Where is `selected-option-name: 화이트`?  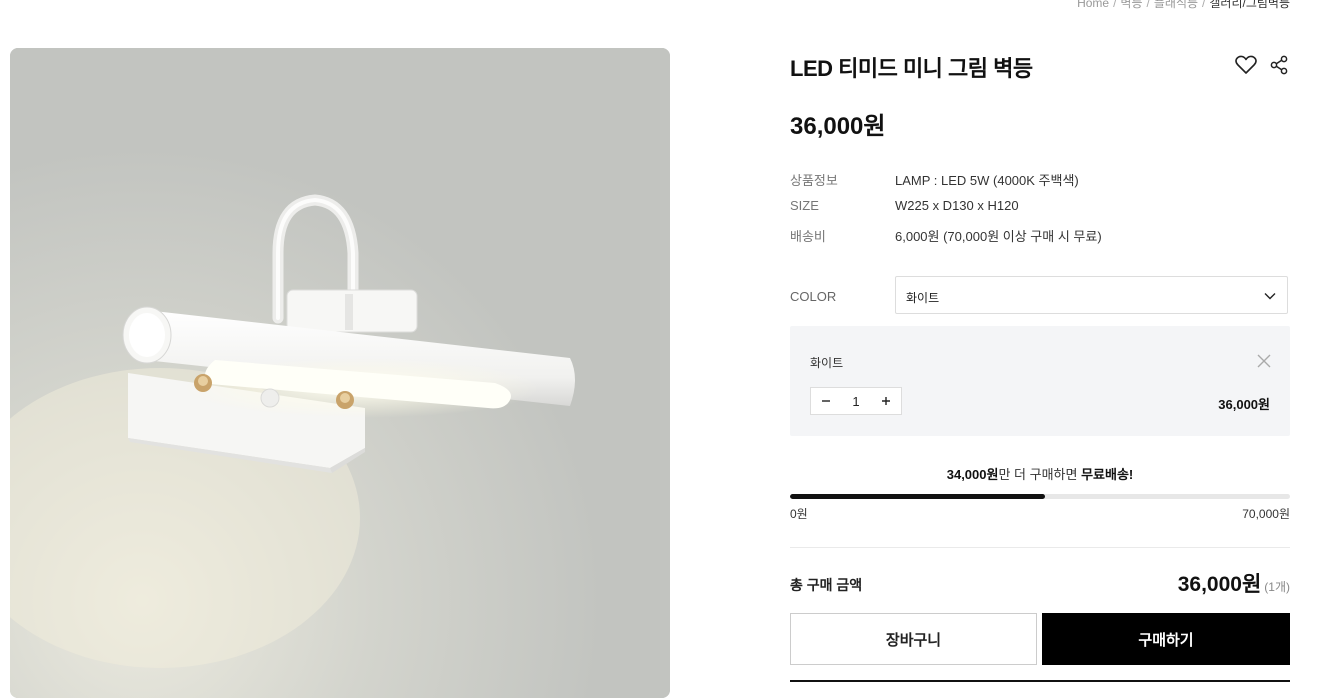 selected-option-name: 화이트 is located at coordinates (827, 363).